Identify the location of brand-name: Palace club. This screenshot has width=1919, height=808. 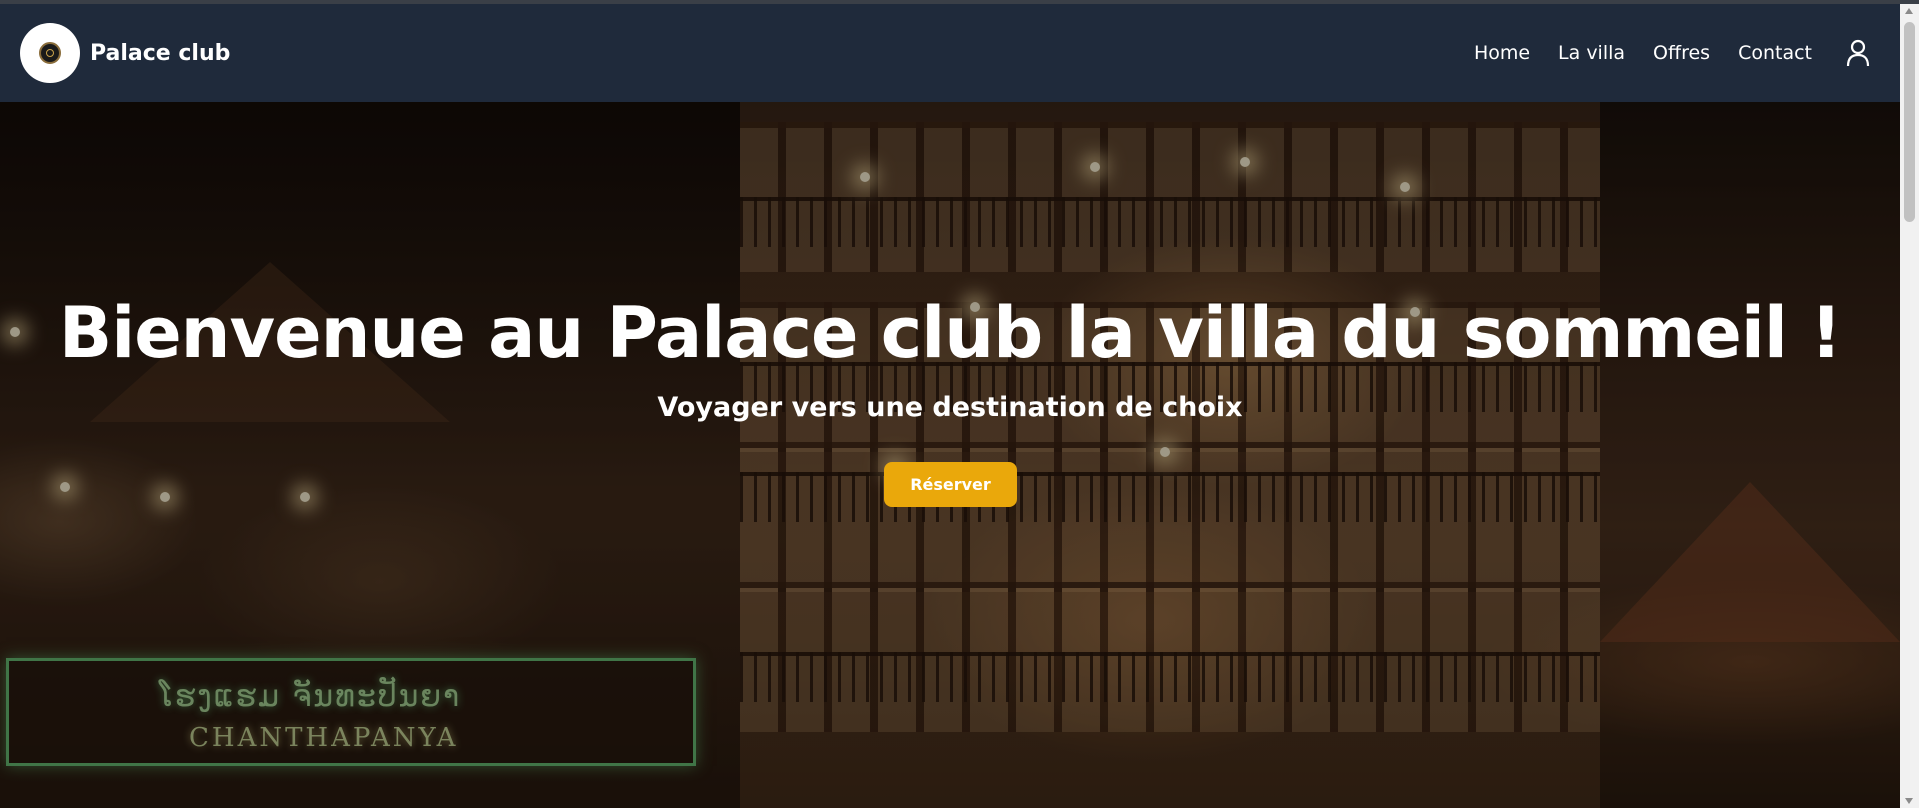
(160, 53).